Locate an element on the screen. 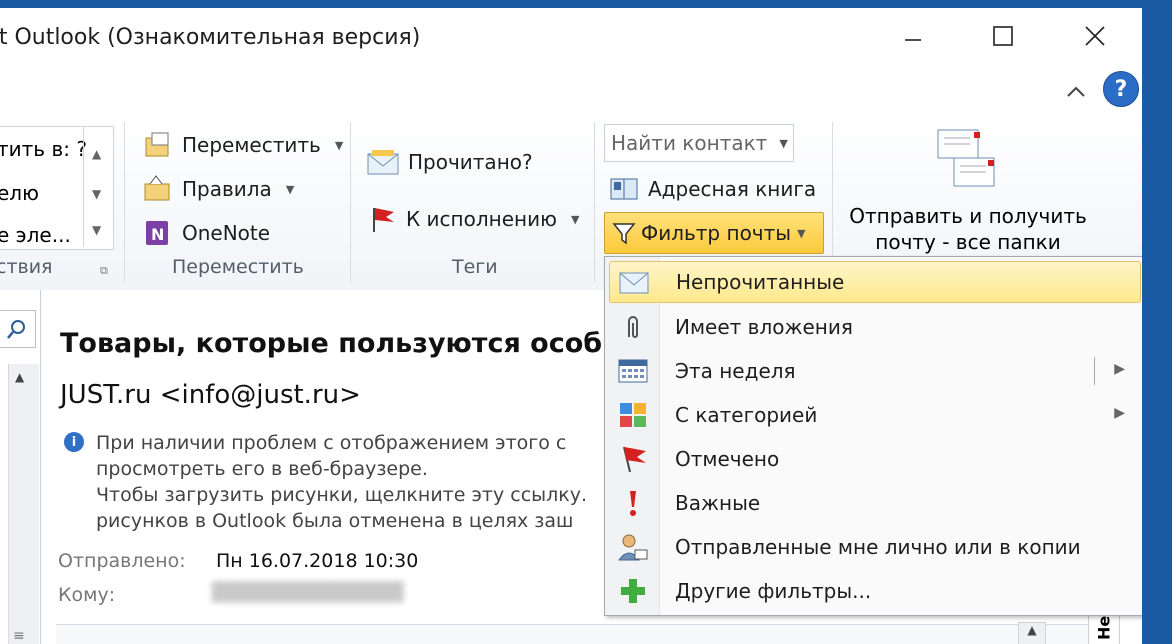  quick-step-1: тить в: ? is located at coordinates (43, 149).